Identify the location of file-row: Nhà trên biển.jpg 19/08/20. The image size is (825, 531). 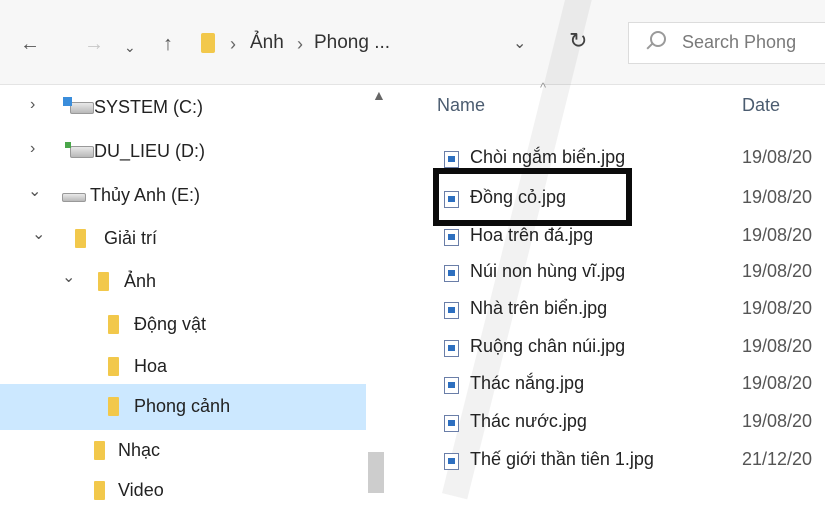
(608, 309).